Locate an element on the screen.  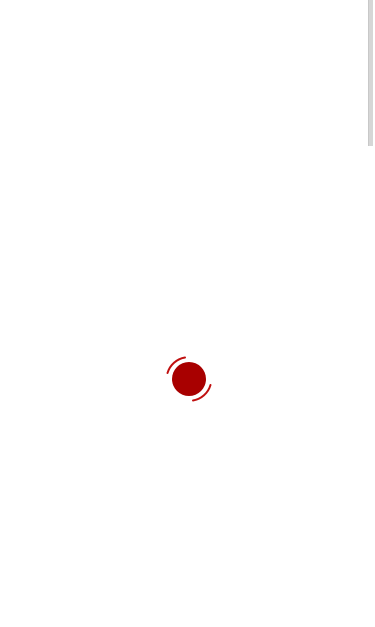
scrollbar-thumb is located at coordinates (370, 73).